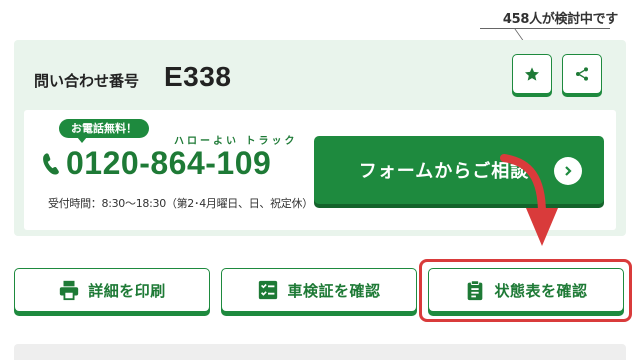 The height and width of the screenshot is (360, 640). I want to click on favorite-button, so click(532, 74).